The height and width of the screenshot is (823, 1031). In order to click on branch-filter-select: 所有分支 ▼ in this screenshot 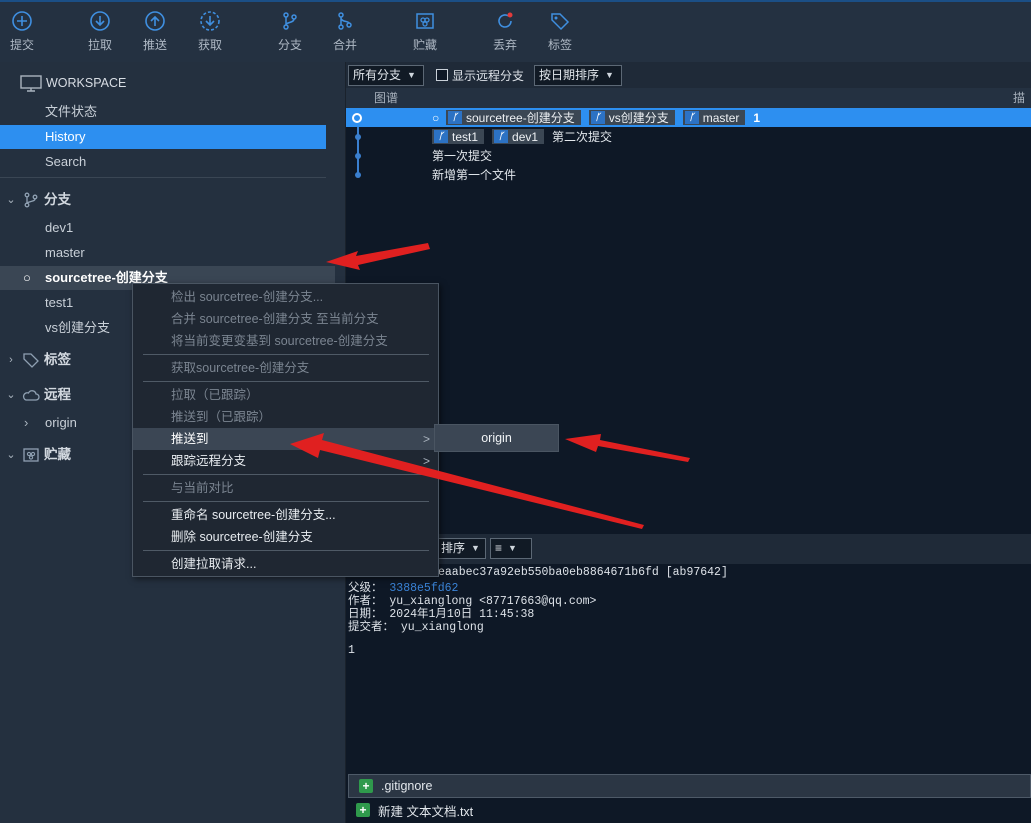, I will do `click(386, 75)`.